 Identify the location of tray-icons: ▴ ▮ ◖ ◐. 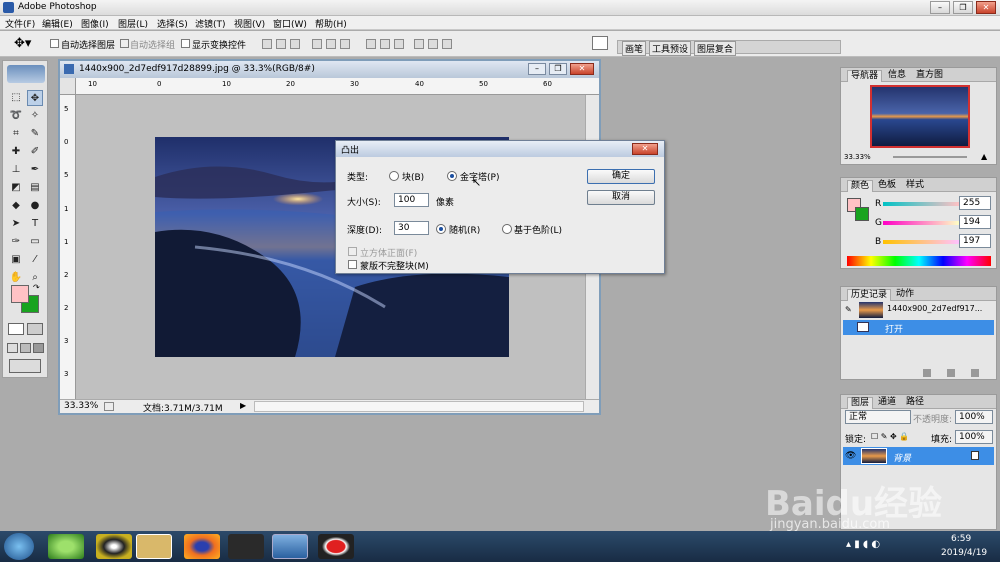
(863, 544).